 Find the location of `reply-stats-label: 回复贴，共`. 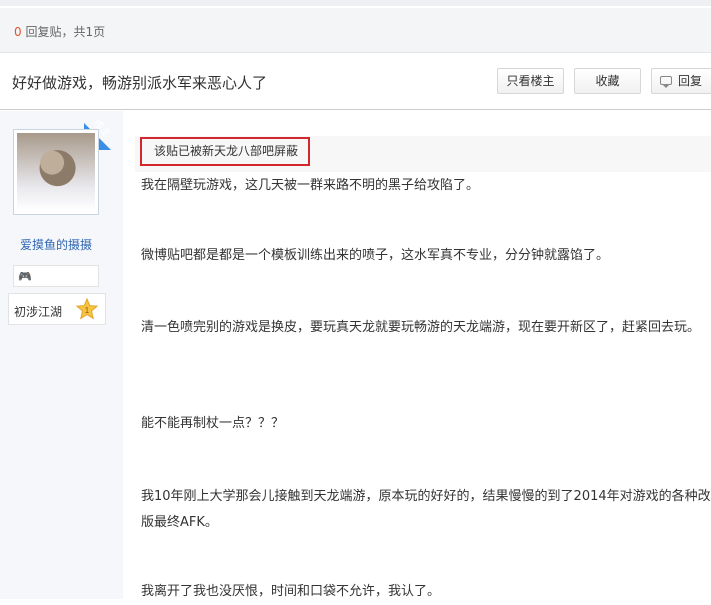

reply-stats-label: 回复贴，共 is located at coordinates (55, 32).